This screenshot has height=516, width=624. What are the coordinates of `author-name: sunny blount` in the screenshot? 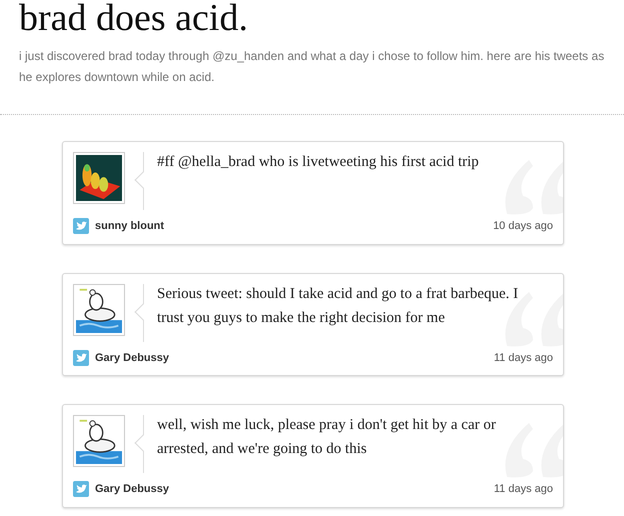 It's located at (129, 226).